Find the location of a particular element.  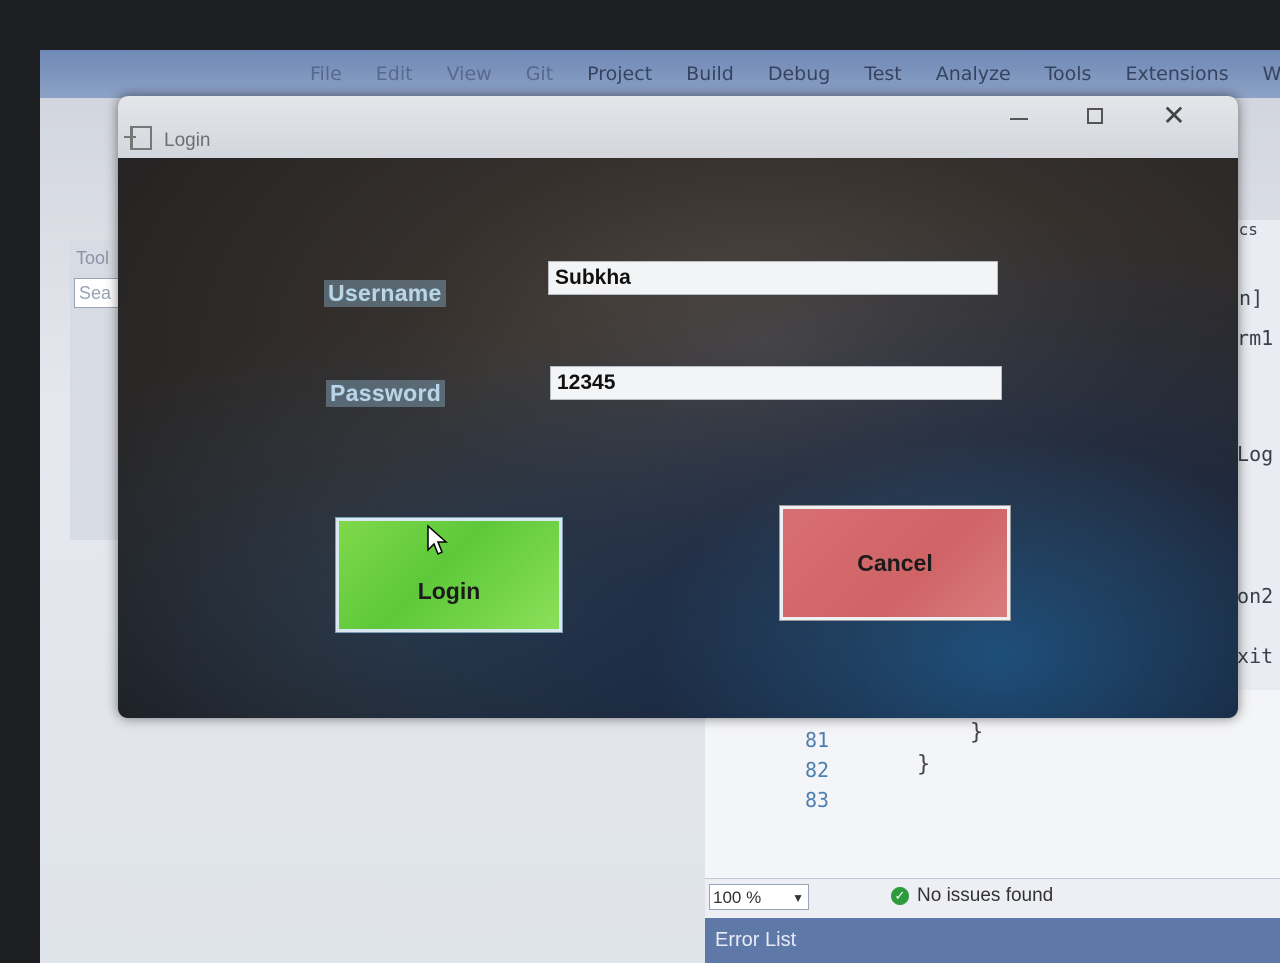

menu-view: View is located at coordinates (469, 74).